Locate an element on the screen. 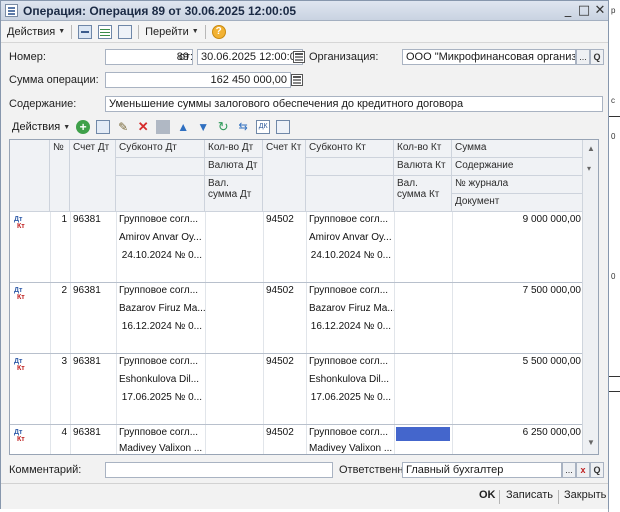  entry-type-icon: Дт Кт is located at coordinates (19, 365).